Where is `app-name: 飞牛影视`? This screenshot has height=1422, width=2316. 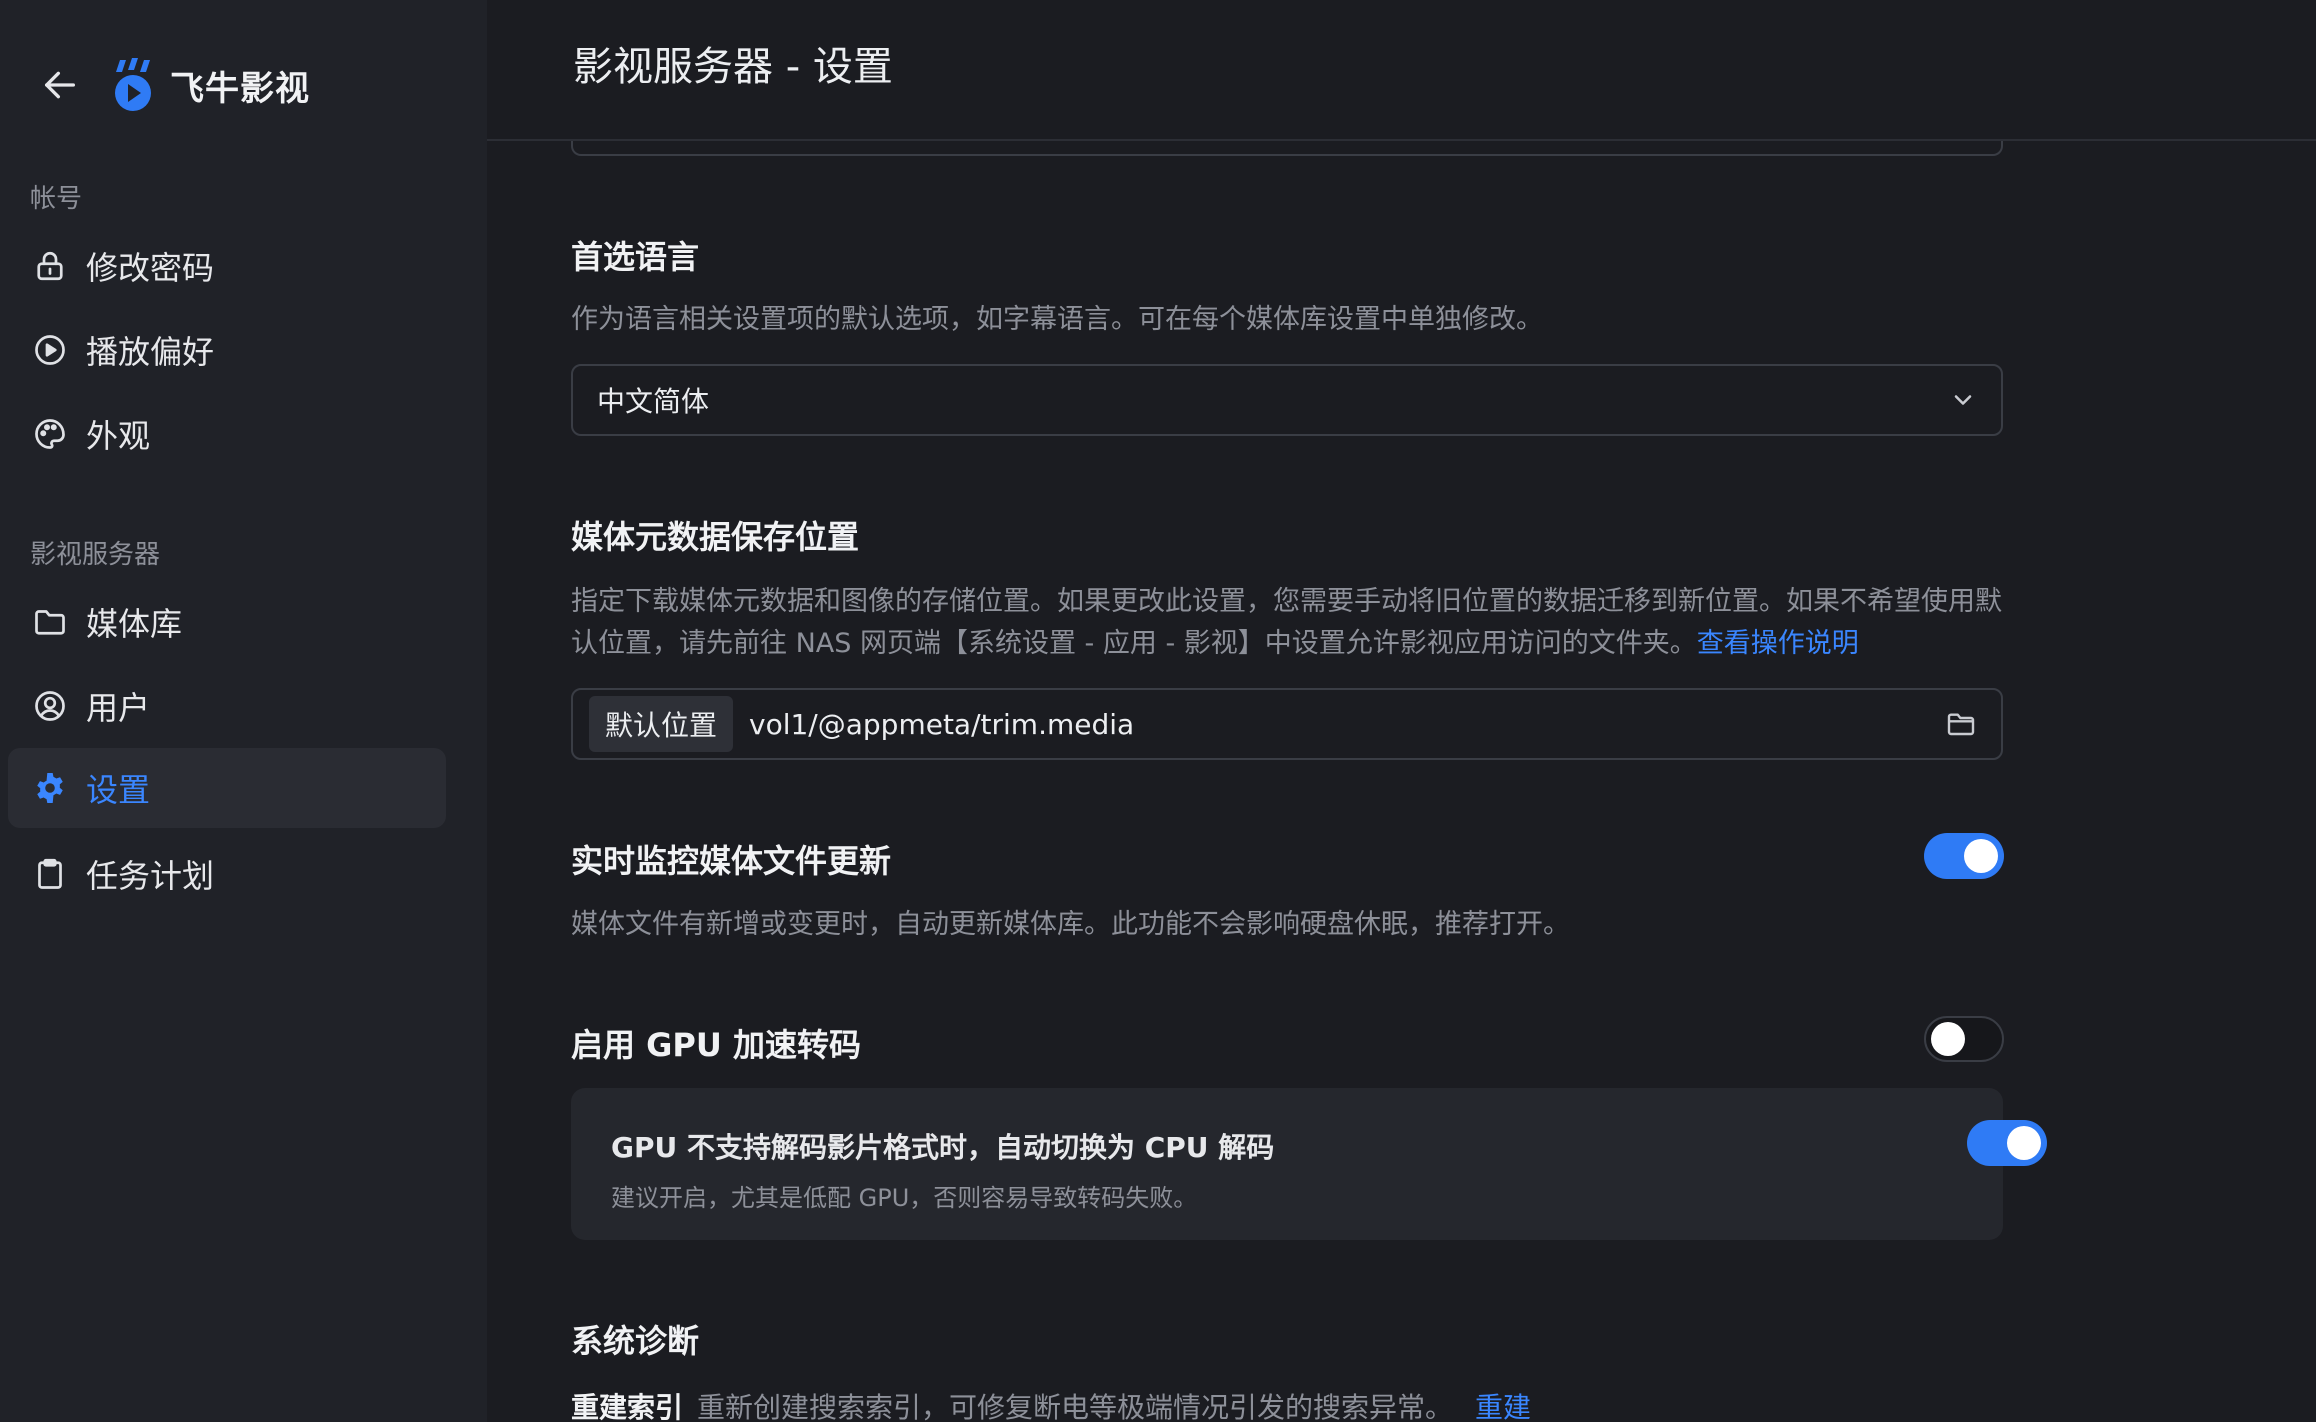
app-name: 飞牛影视 is located at coordinates (240, 88).